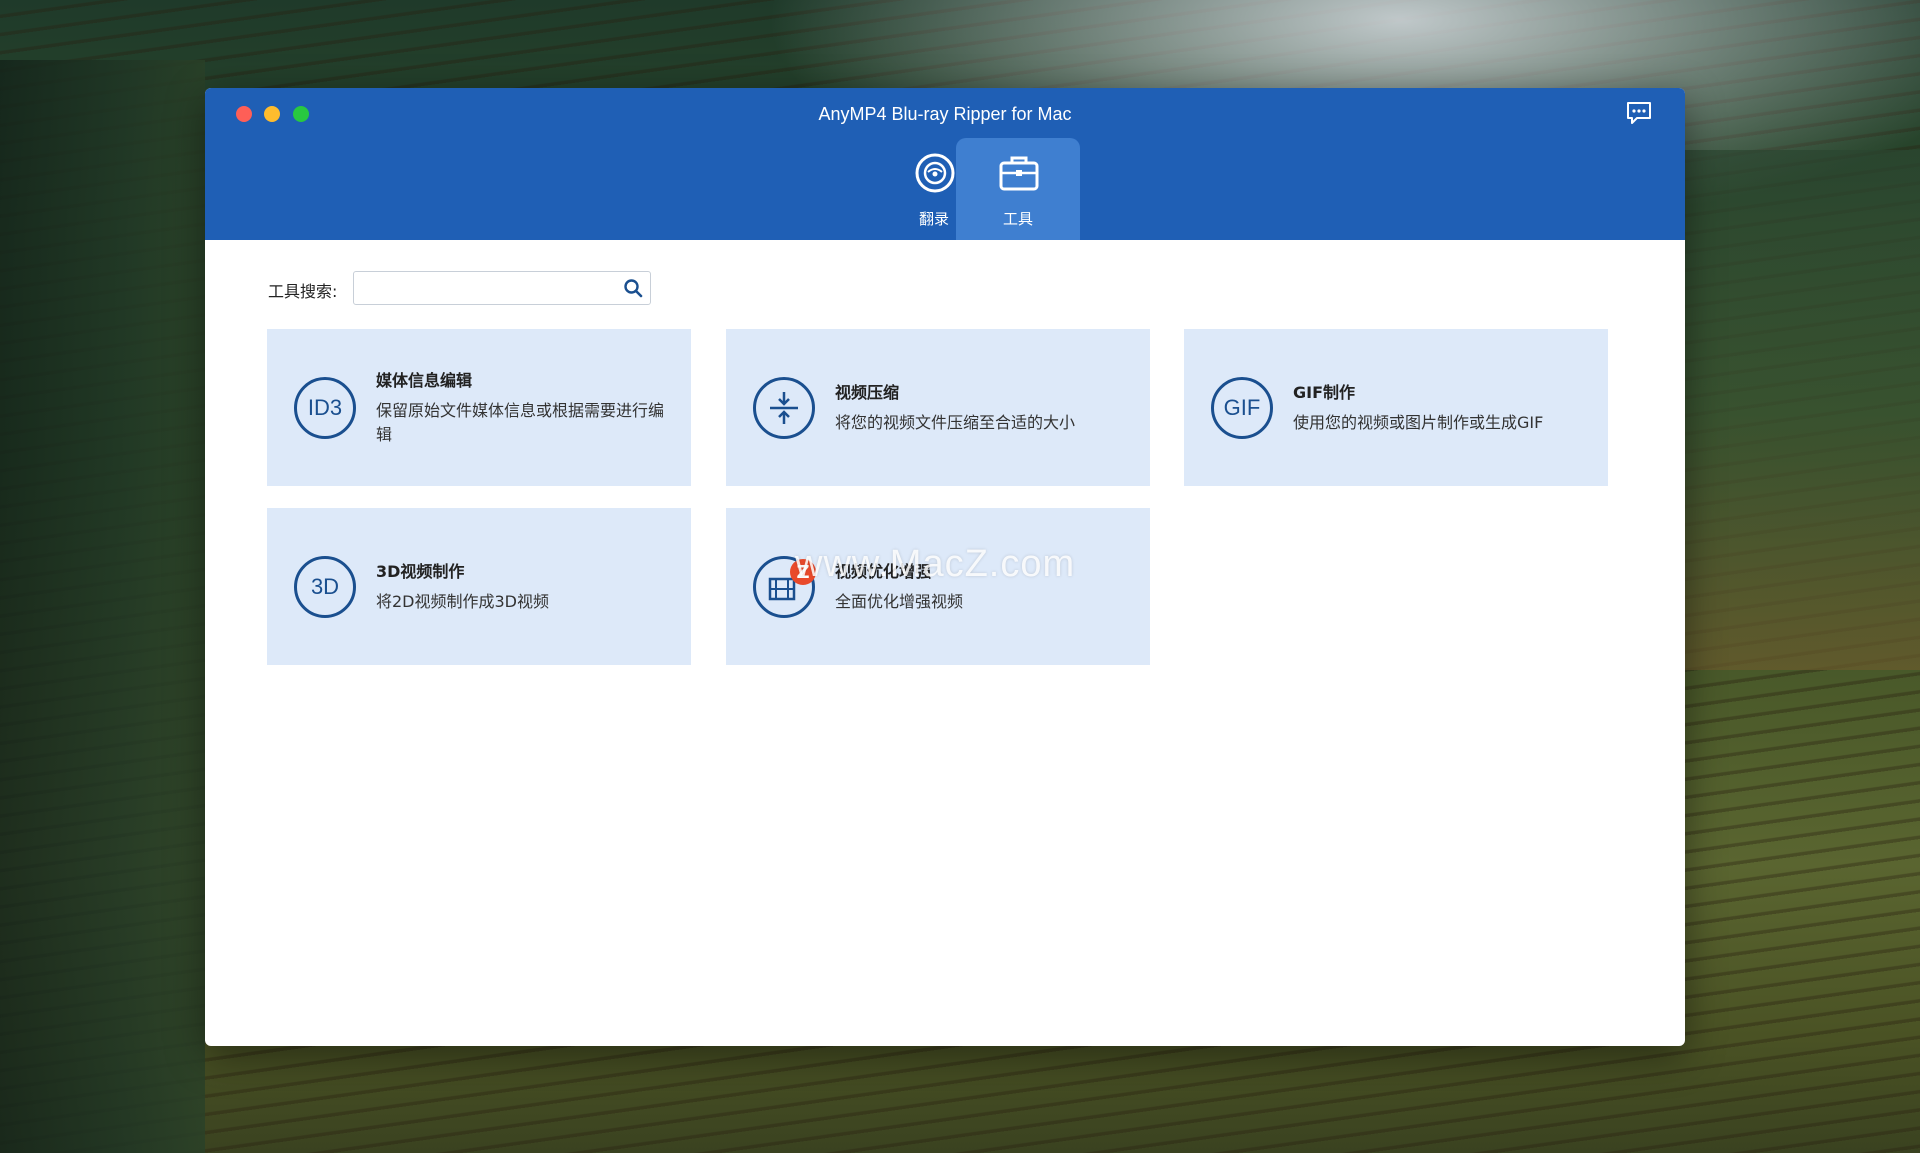 The height and width of the screenshot is (1153, 1920). I want to click on background-hills, so click(1802, 410).